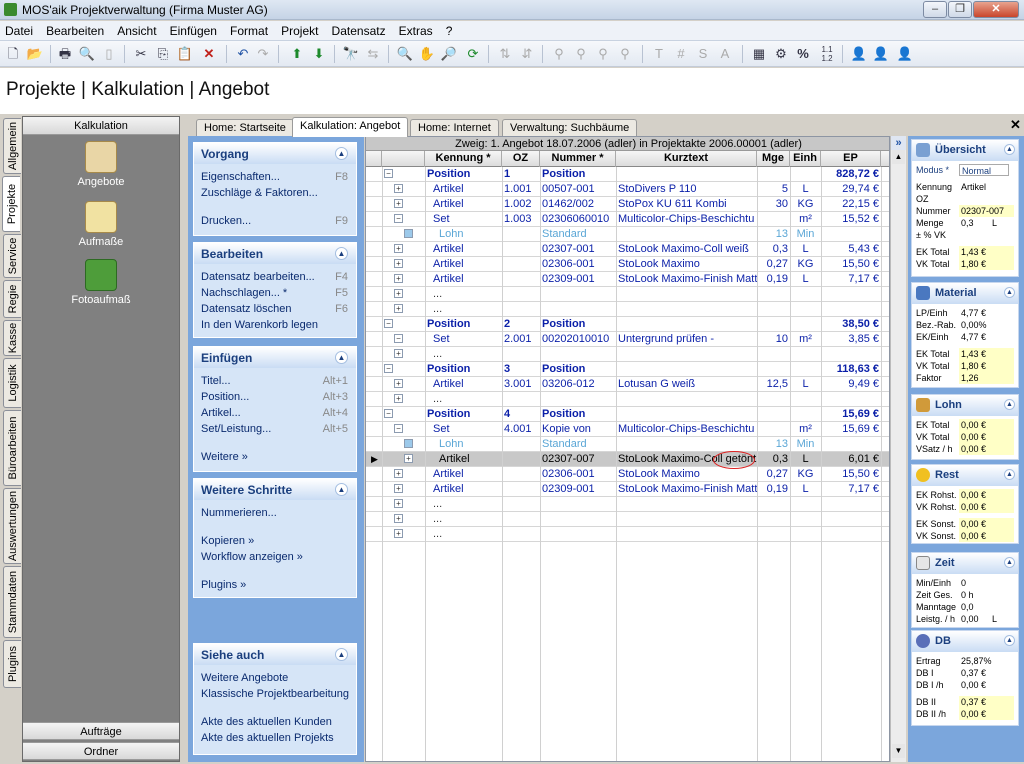 The width and height of the screenshot is (1024, 764). Describe the element at coordinates (299, 29) in the screenshot. I see `menu-projekt: Projekt` at that location.